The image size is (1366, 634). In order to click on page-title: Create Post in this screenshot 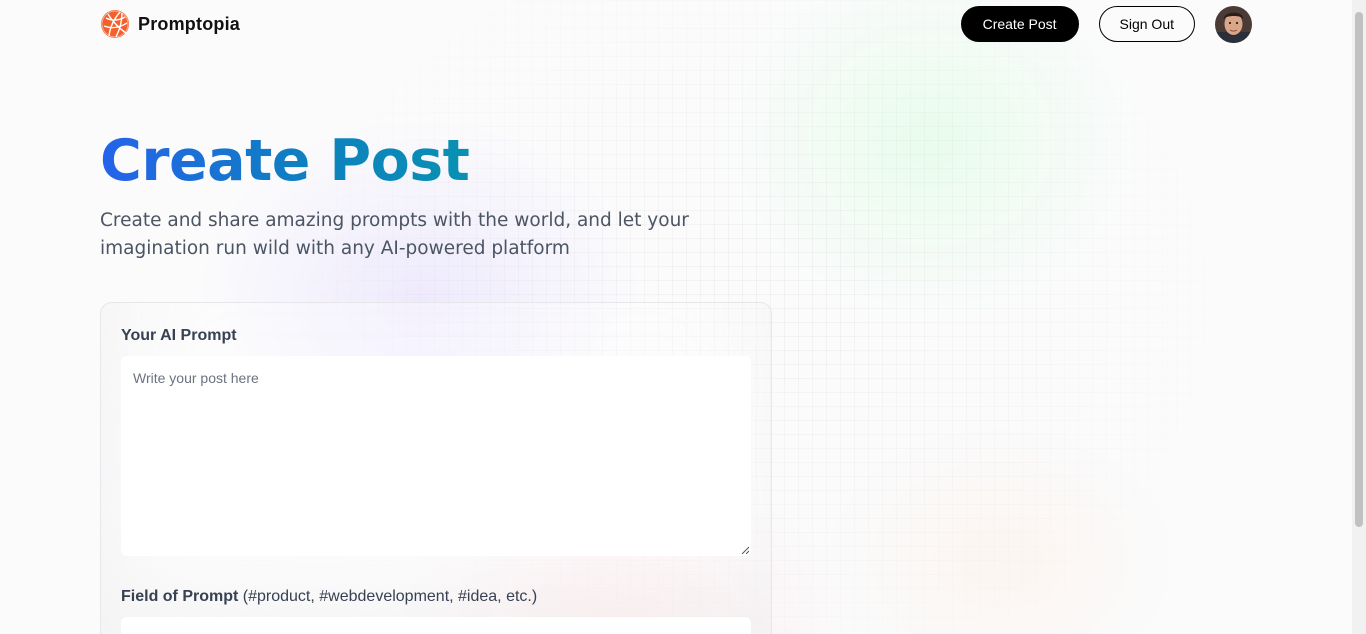, I will do `click(285, 161)`.